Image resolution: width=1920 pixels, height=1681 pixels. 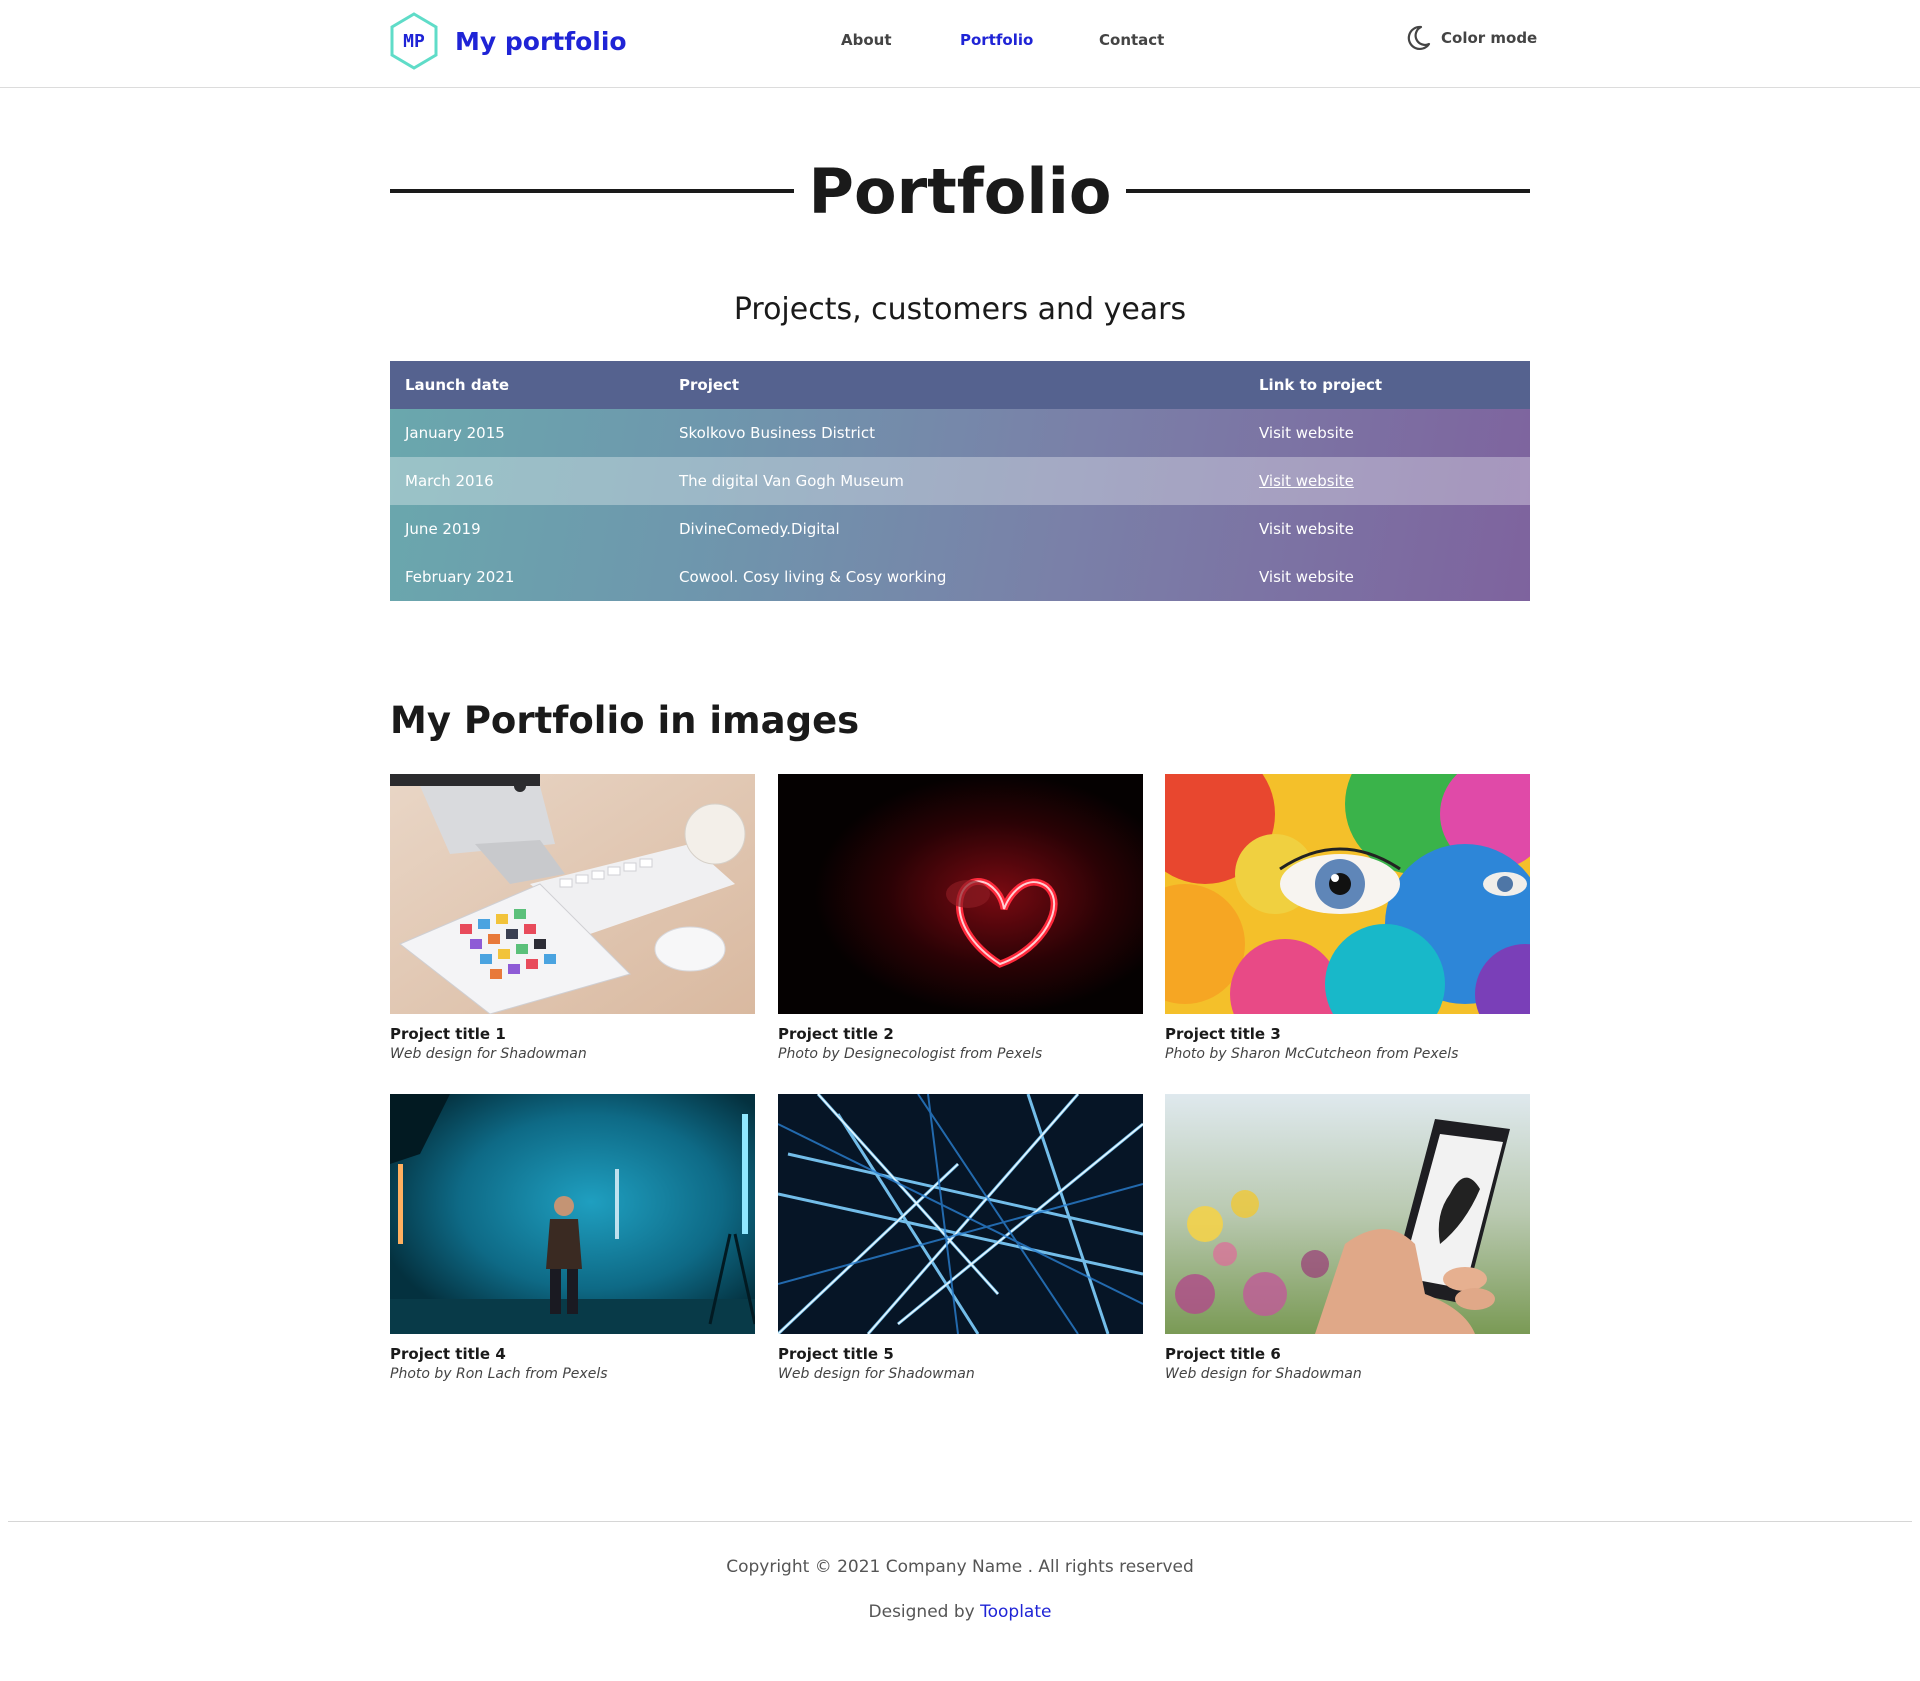 What do you see at coordinates (1223, 1034) in the screenshot?
I see `project-title: Project title 3` at bounding box center [1223, 1034].